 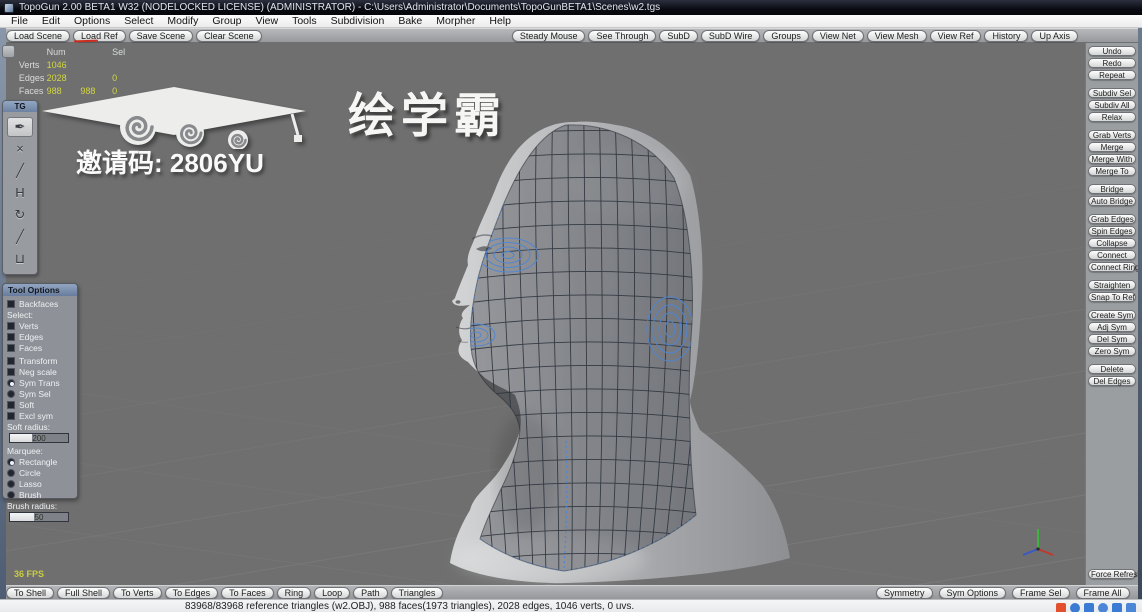 What do you see at coordinates (247, 592) in the screenshot?
I see `to-faces-button: To Faces` at bounding box center [247, 592].